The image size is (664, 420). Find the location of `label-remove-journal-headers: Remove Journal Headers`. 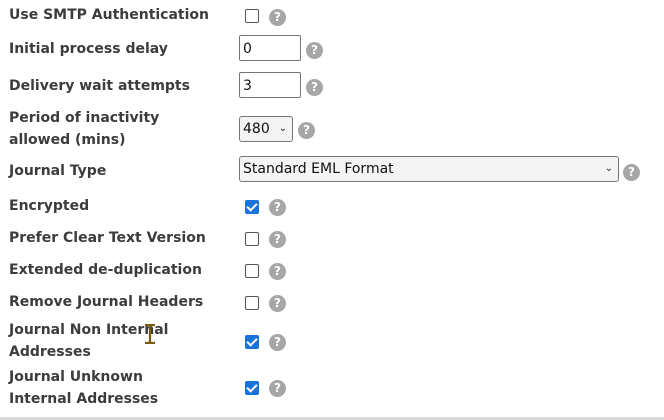

label-remove-journal-headers: Remove Journal Headers is located at coordinates (106, 302).